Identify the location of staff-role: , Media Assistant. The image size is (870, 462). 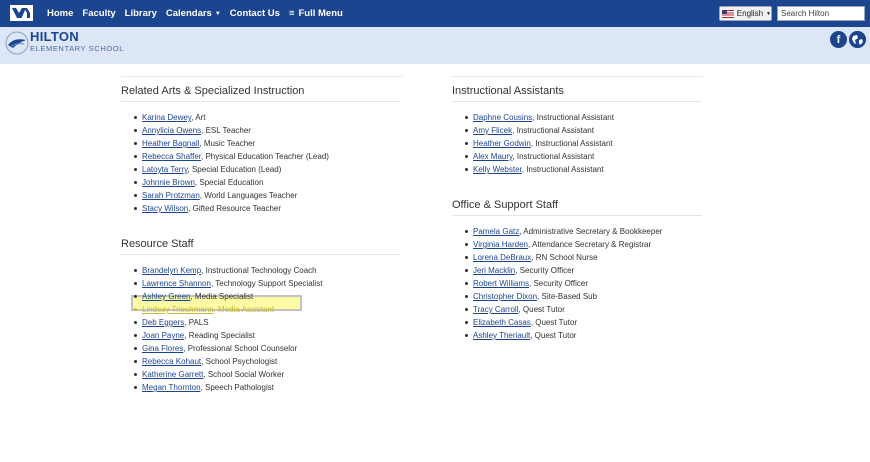
(244, 309).